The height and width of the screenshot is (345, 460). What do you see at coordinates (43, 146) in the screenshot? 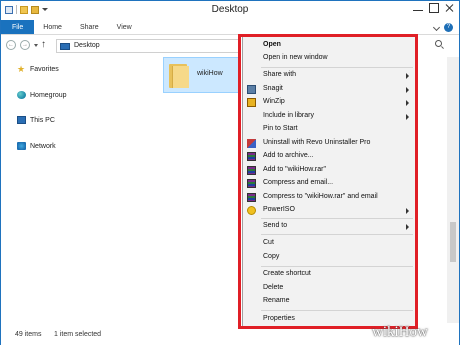
I see `nav-item-label: Network` at bounding box center [43, 146].